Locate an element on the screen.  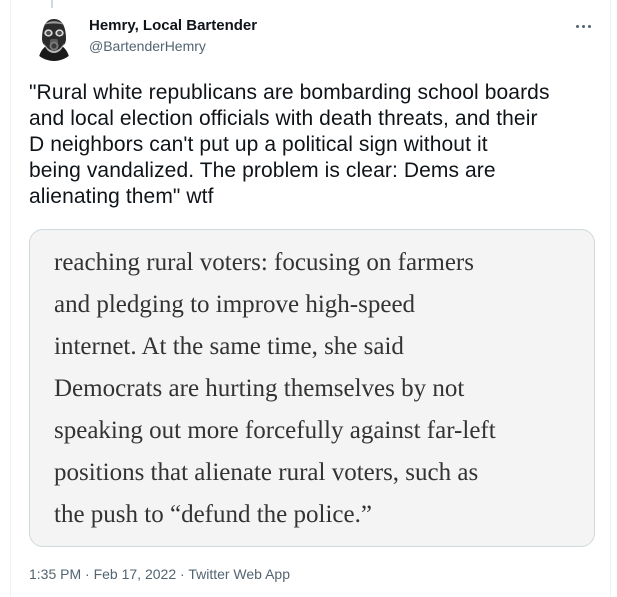
media-cut-text is located at coordinates (314, 235).